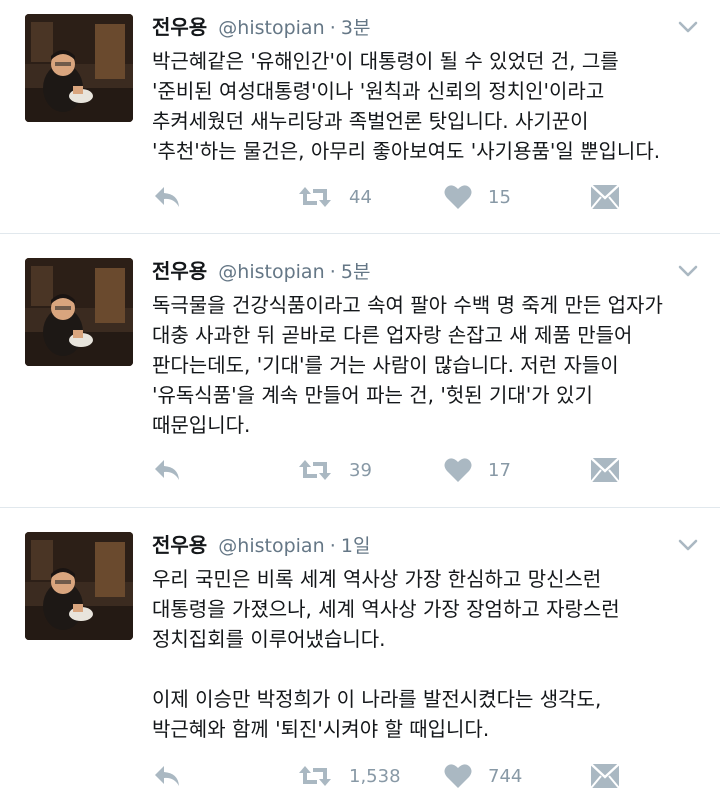 The width and height of the screenshot is (720, 808). What do you see at coordinates (356, 546) in the screenshot?
I see `tweet-timestamp: 1일` at bounding box center [356, 546].